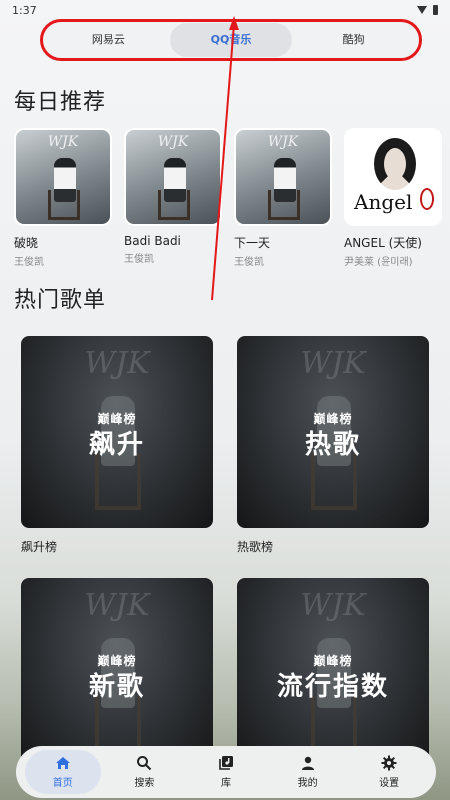 The image size is (450, 800). I want to click on playlist-cover-title: 新歌, so click(116, 687).